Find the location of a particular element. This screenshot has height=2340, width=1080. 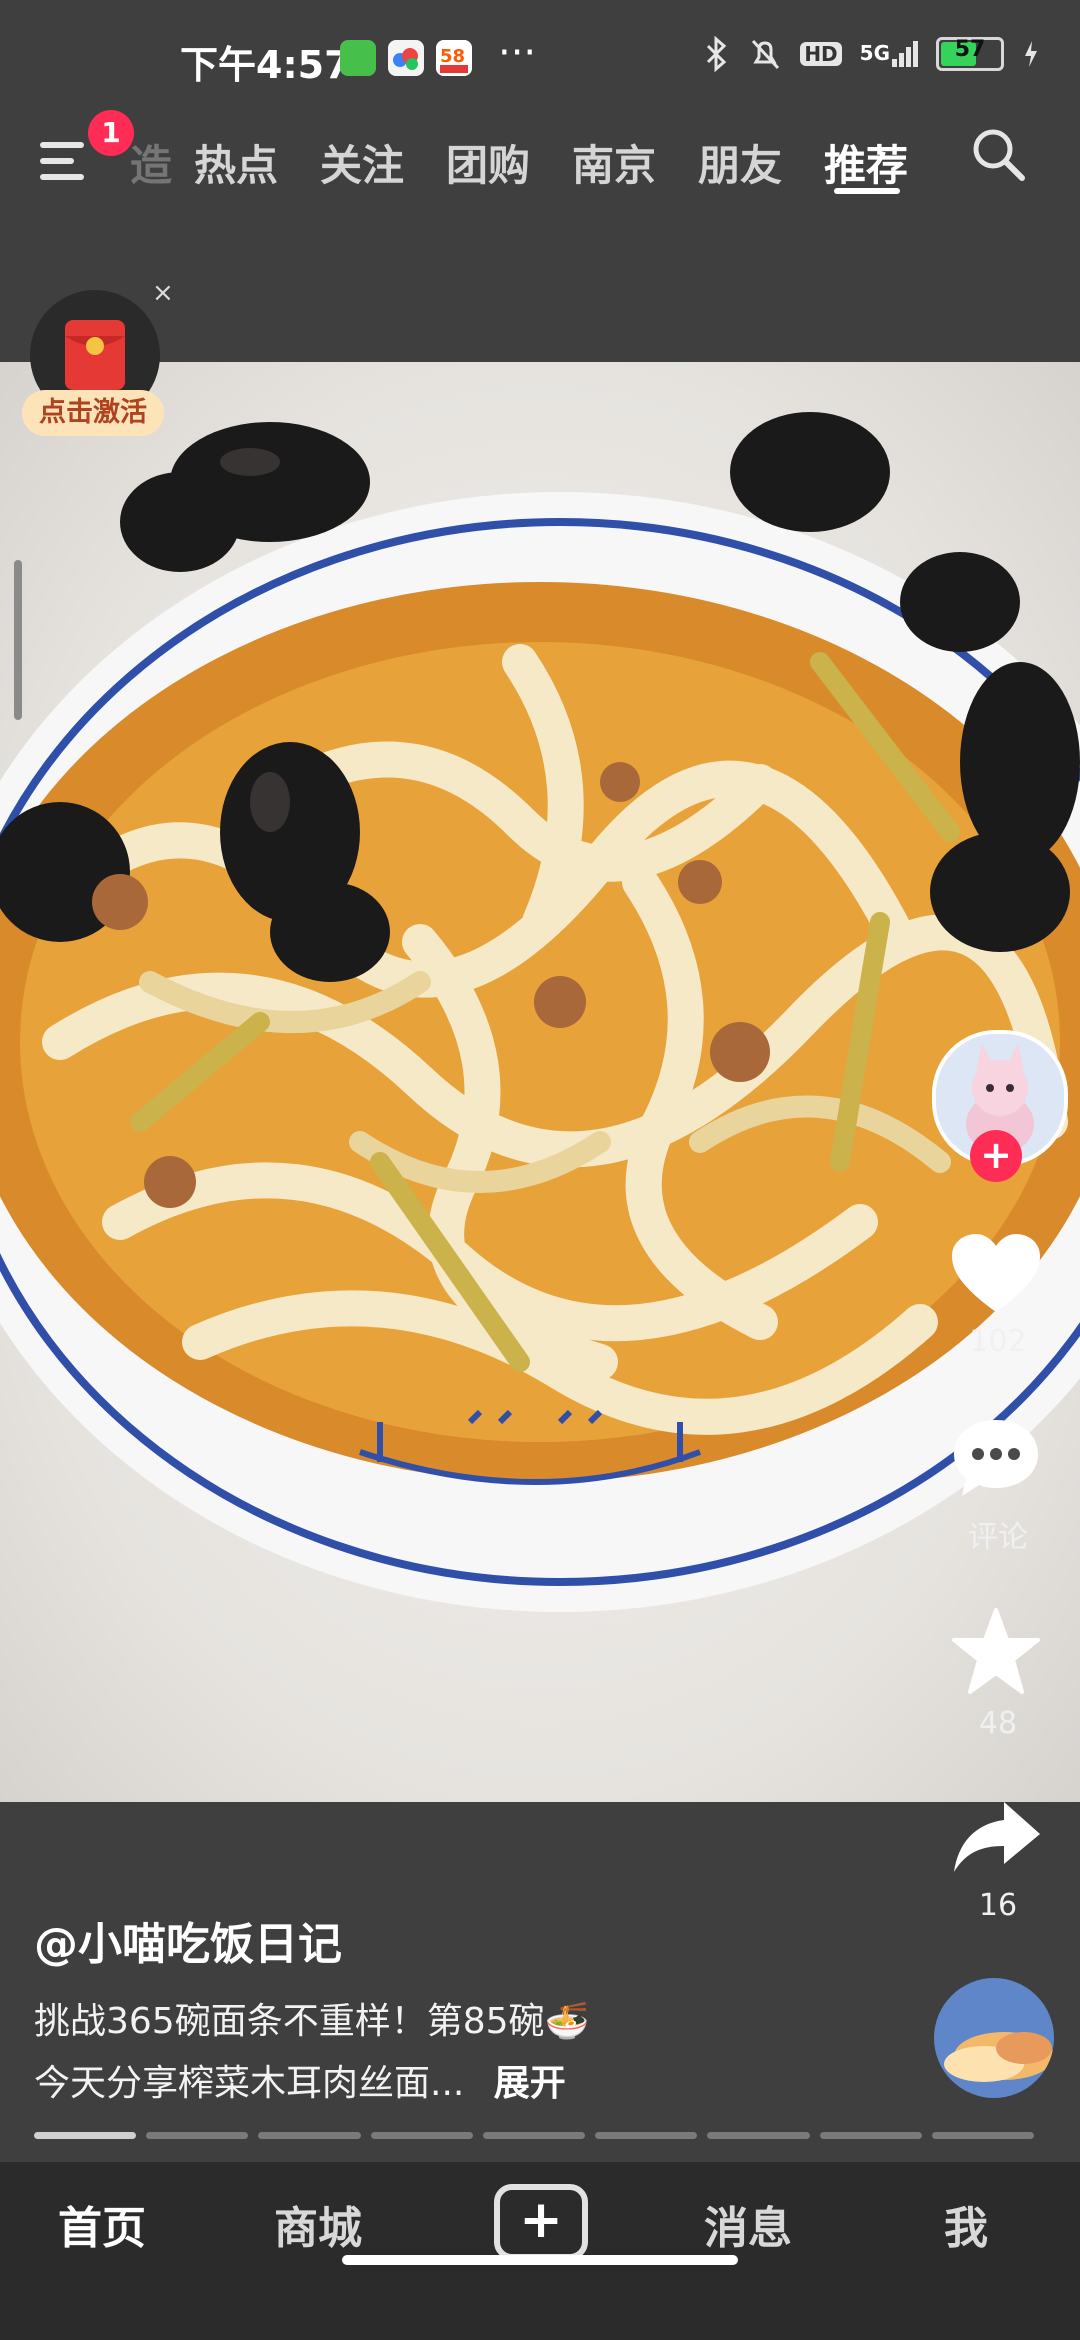

sky-cloud-image is located at coordinates (994, 2038).